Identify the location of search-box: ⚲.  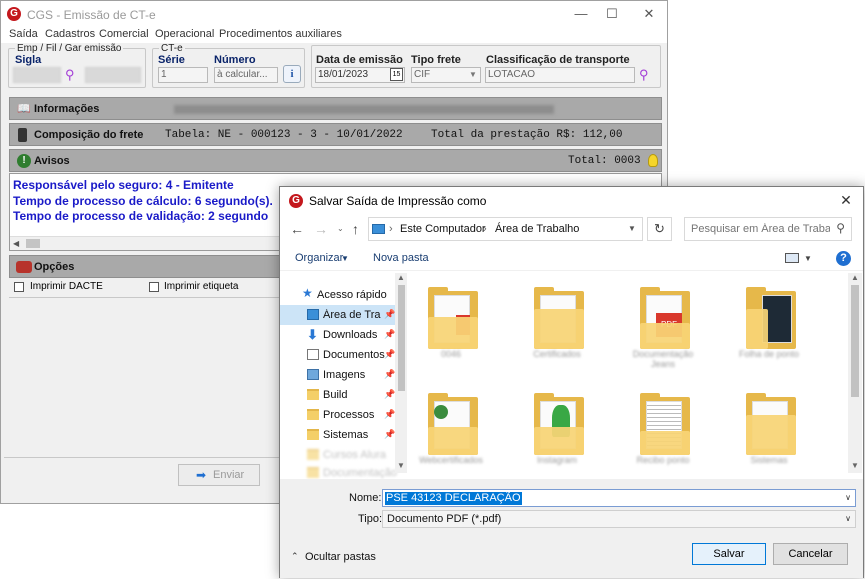
(768, 229).